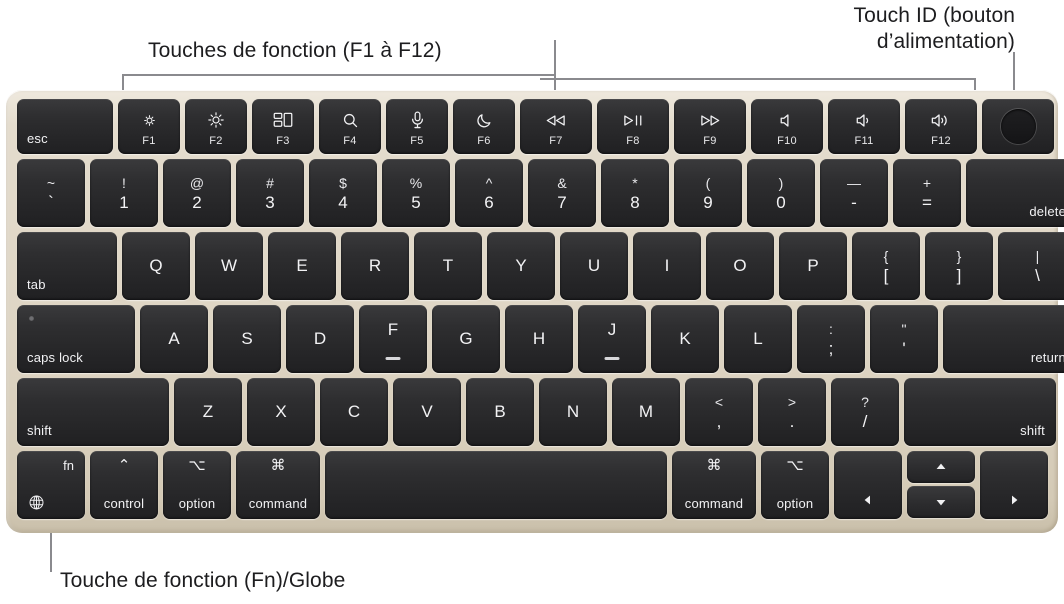 The height and width of the screenshot is (604, 1064). I want to click on key-4: $ 4, so click(343, 193).